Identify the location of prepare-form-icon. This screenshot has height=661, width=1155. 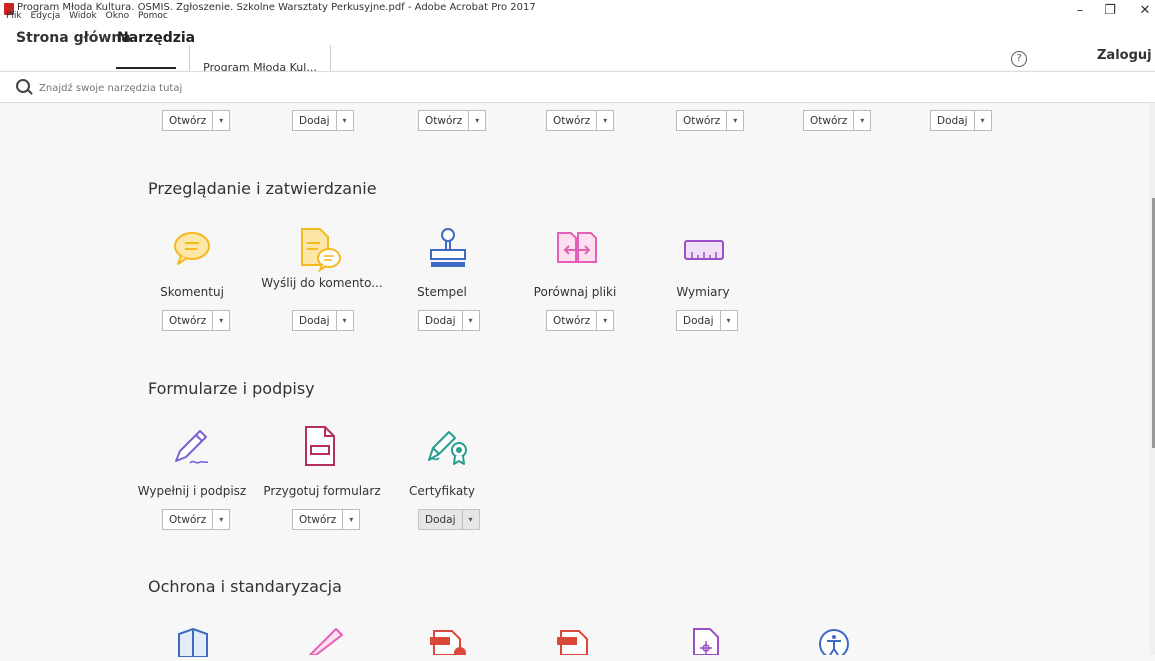
(321, 448).